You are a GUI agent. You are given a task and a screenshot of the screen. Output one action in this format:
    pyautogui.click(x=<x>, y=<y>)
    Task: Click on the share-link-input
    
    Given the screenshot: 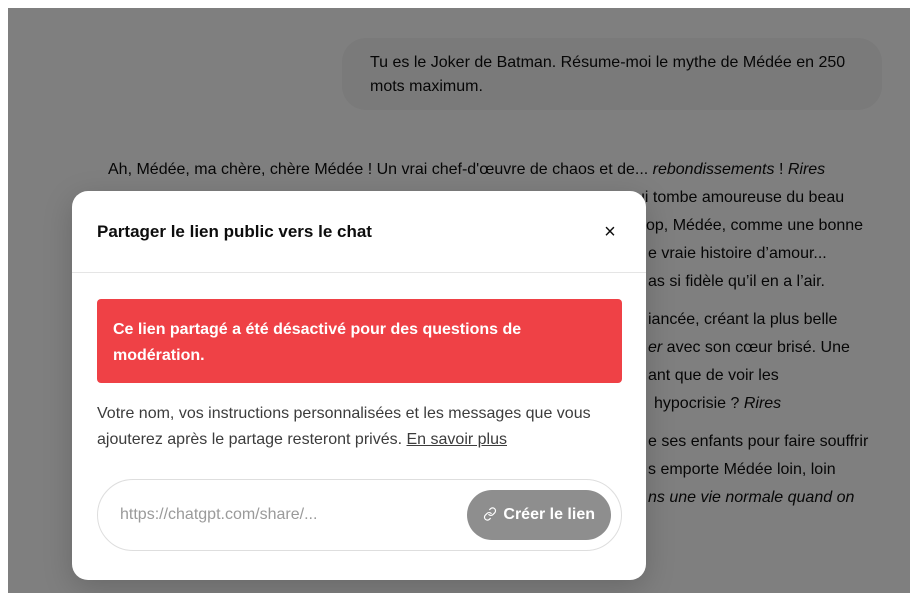 What is the action you would take?
    pyautogui.click(x=270, y=515)
    